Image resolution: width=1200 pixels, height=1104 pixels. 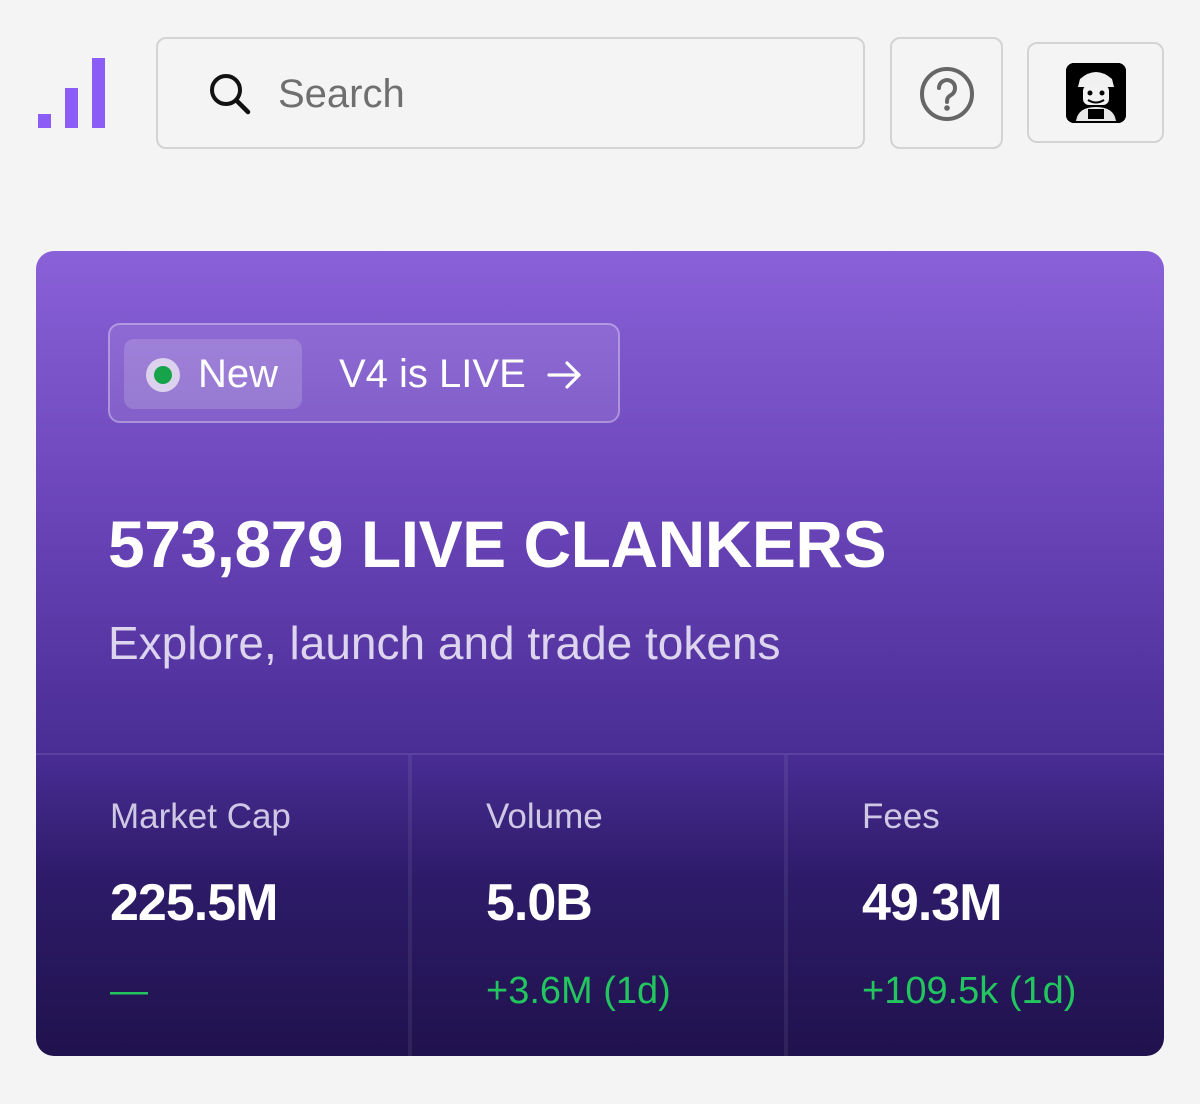 I want to click on stat-fees: Fees 49.3M +109.5k (1d), so click(x=976, y=905).